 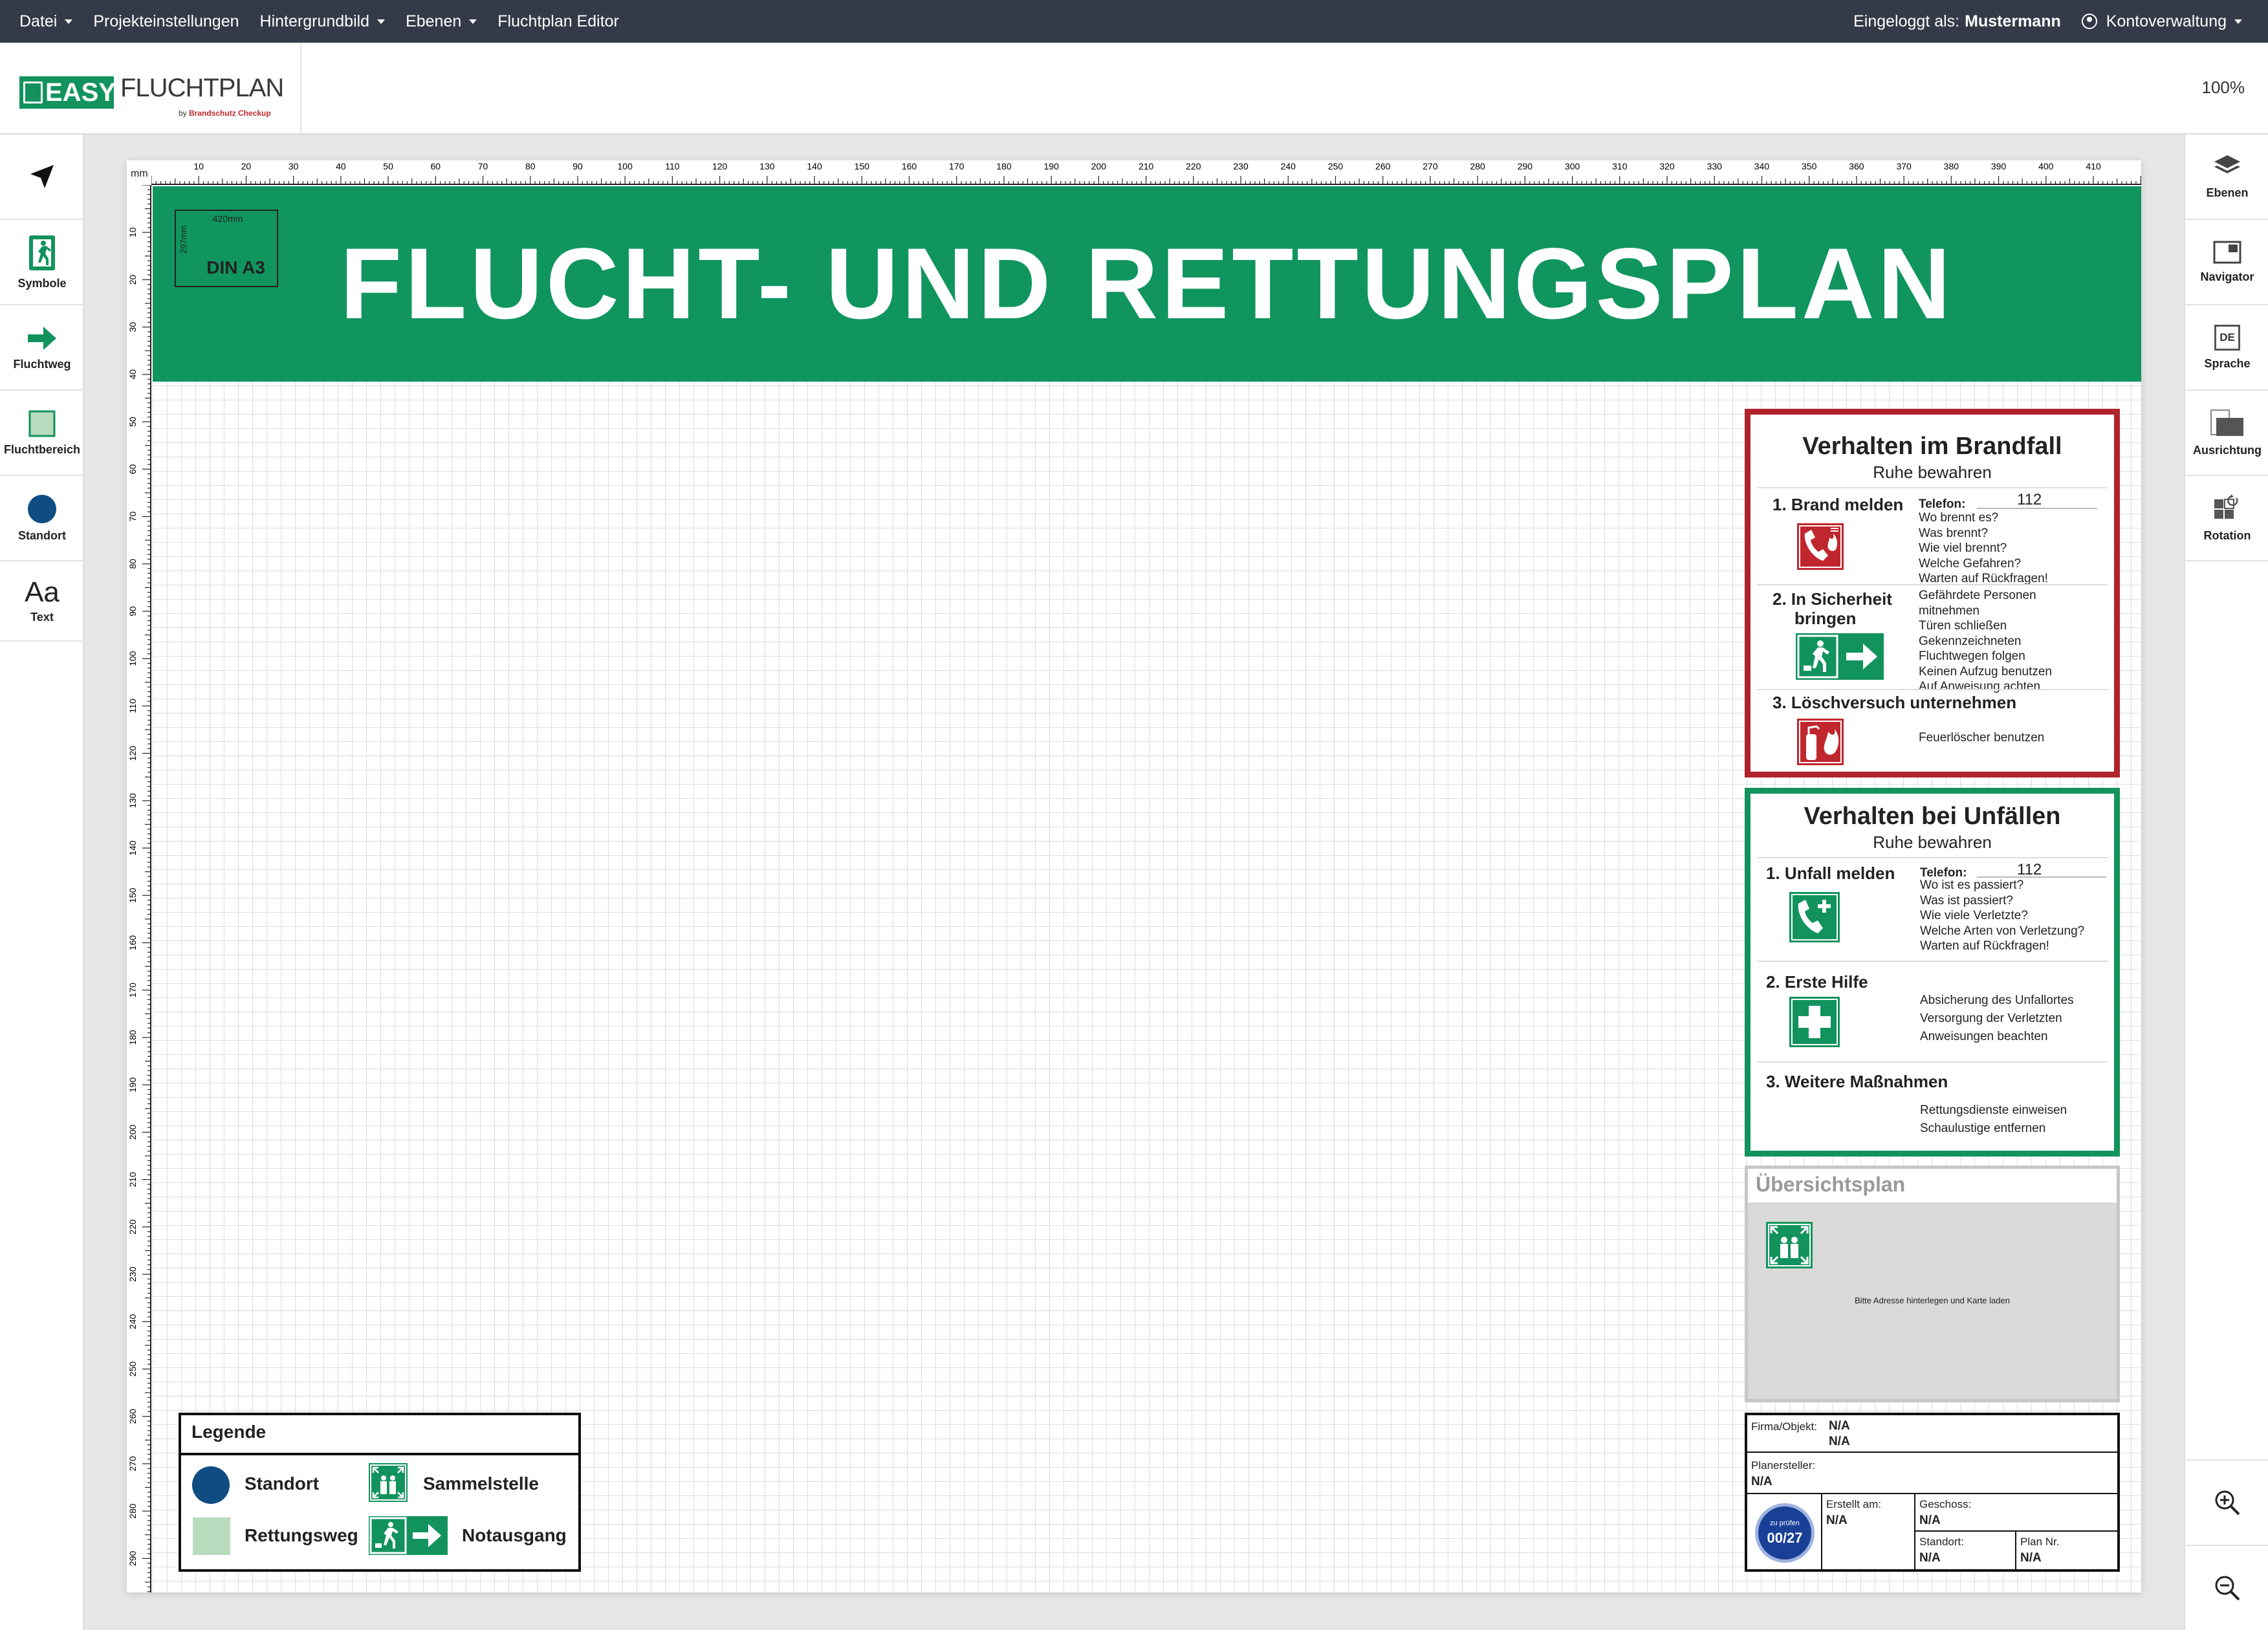 I want to click on accident-step-1: 1. Unfall melden, so click(x=1831, y=874).